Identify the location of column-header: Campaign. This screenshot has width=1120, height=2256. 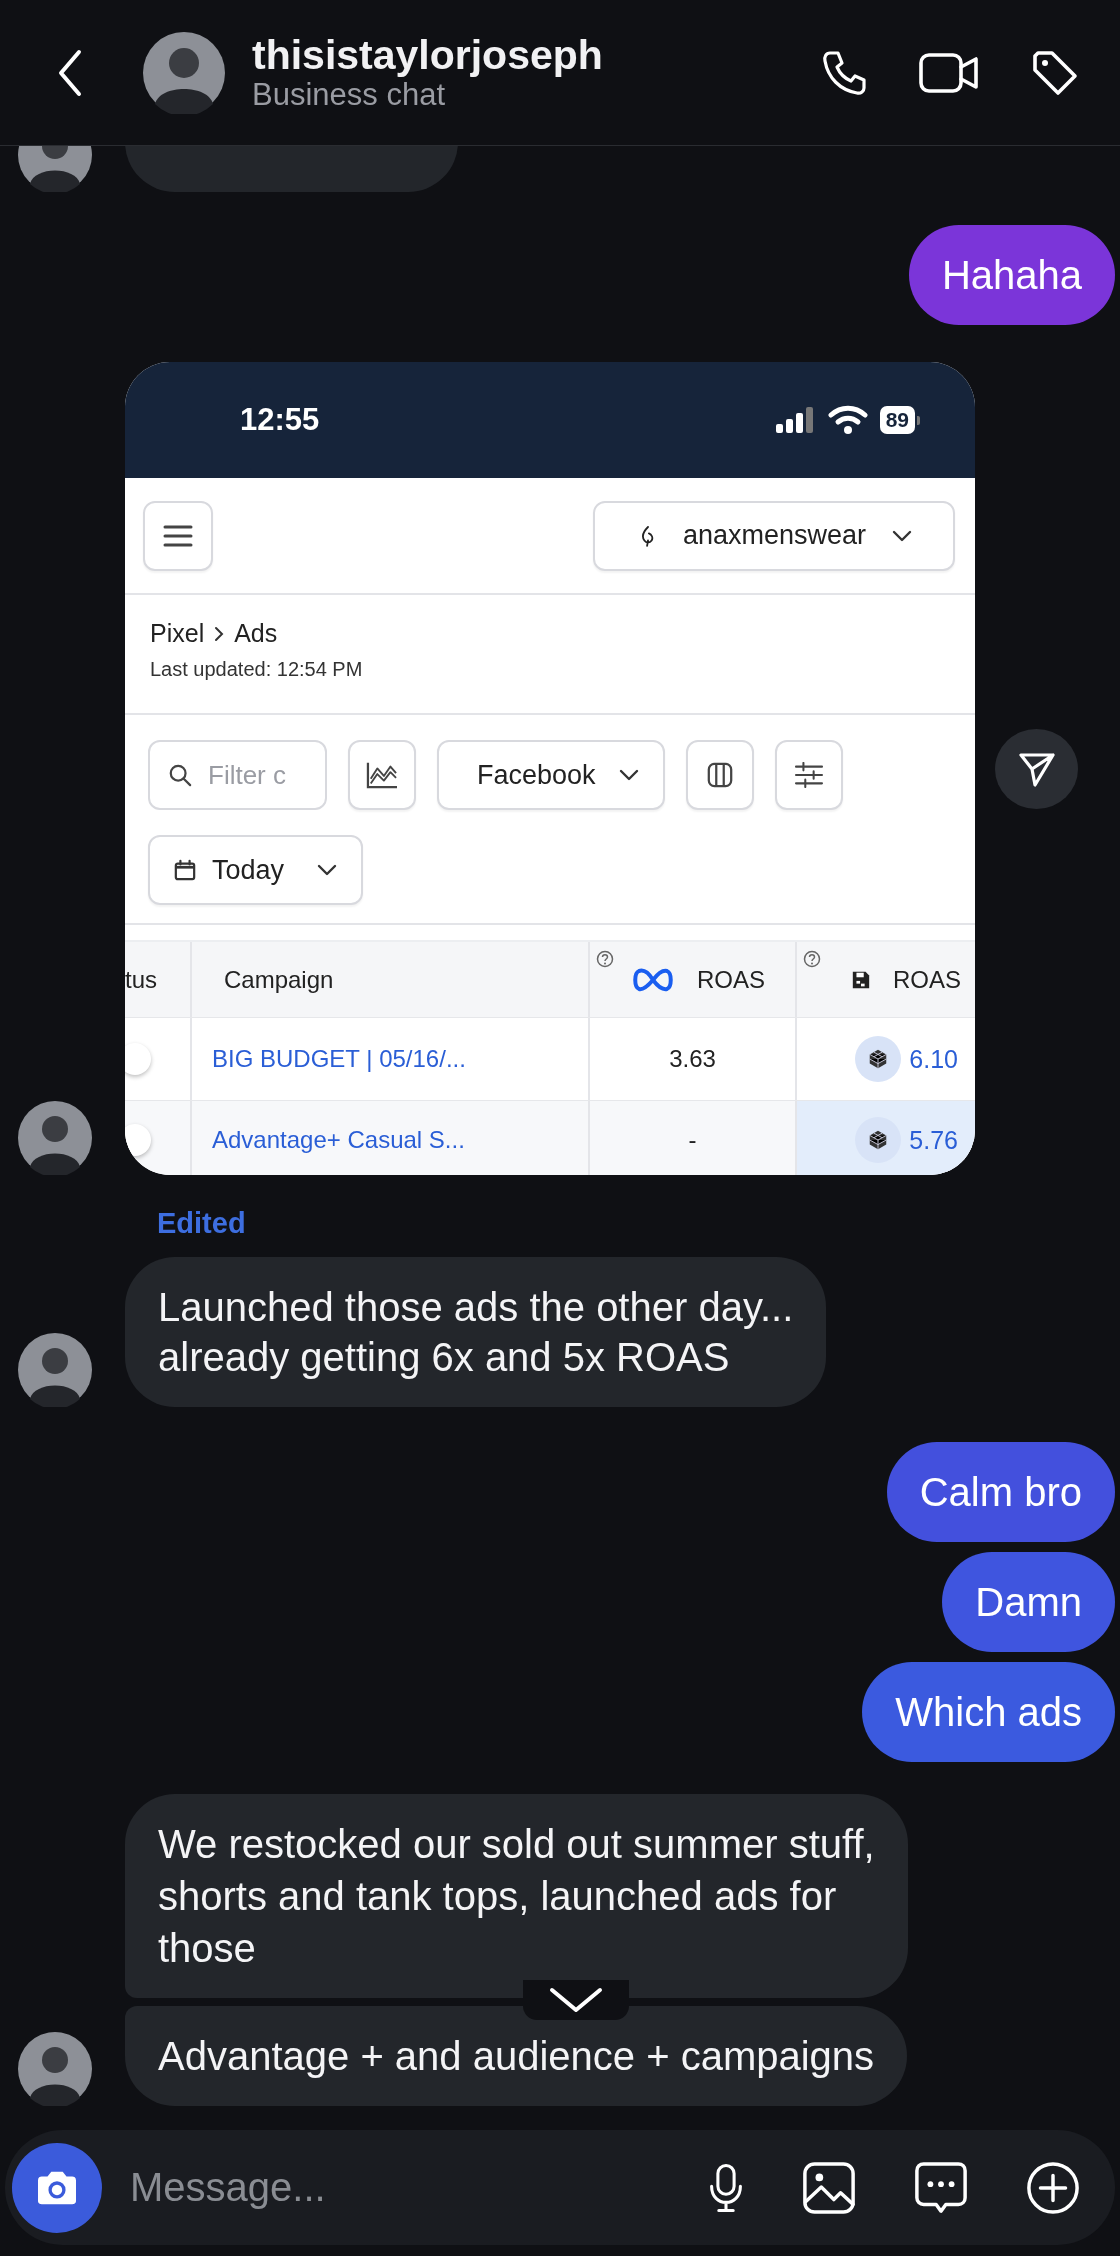
(391, 979).